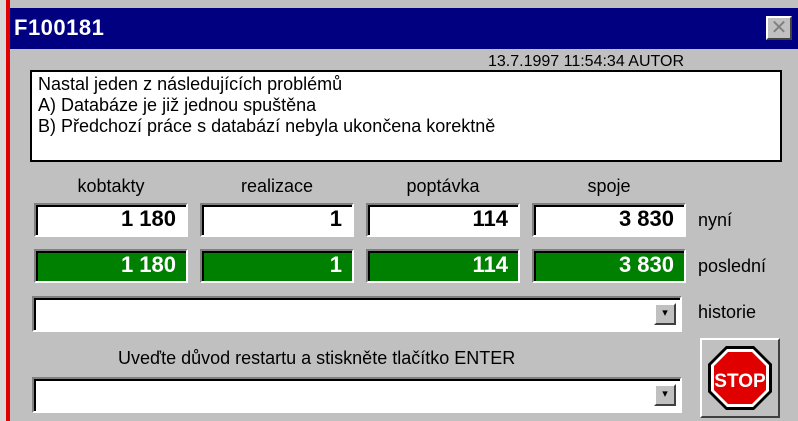 The image size is (798, 421). Describe the element at coordinates (357, 395) in the screenshot. I see `restart-reason-combo: ▾` at that location.